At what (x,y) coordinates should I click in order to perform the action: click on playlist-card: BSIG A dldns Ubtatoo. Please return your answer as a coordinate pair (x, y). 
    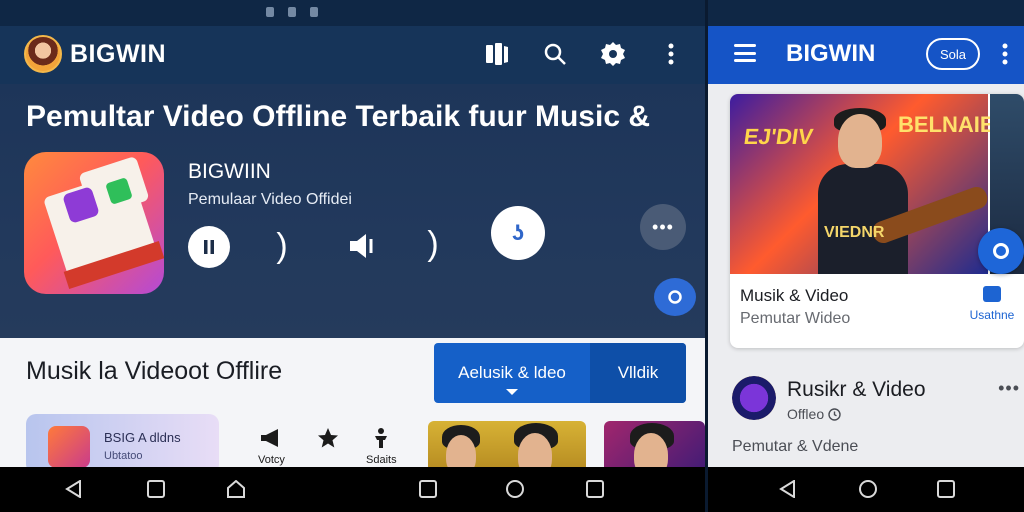
    Looking at the image, I should click on (122, 444).